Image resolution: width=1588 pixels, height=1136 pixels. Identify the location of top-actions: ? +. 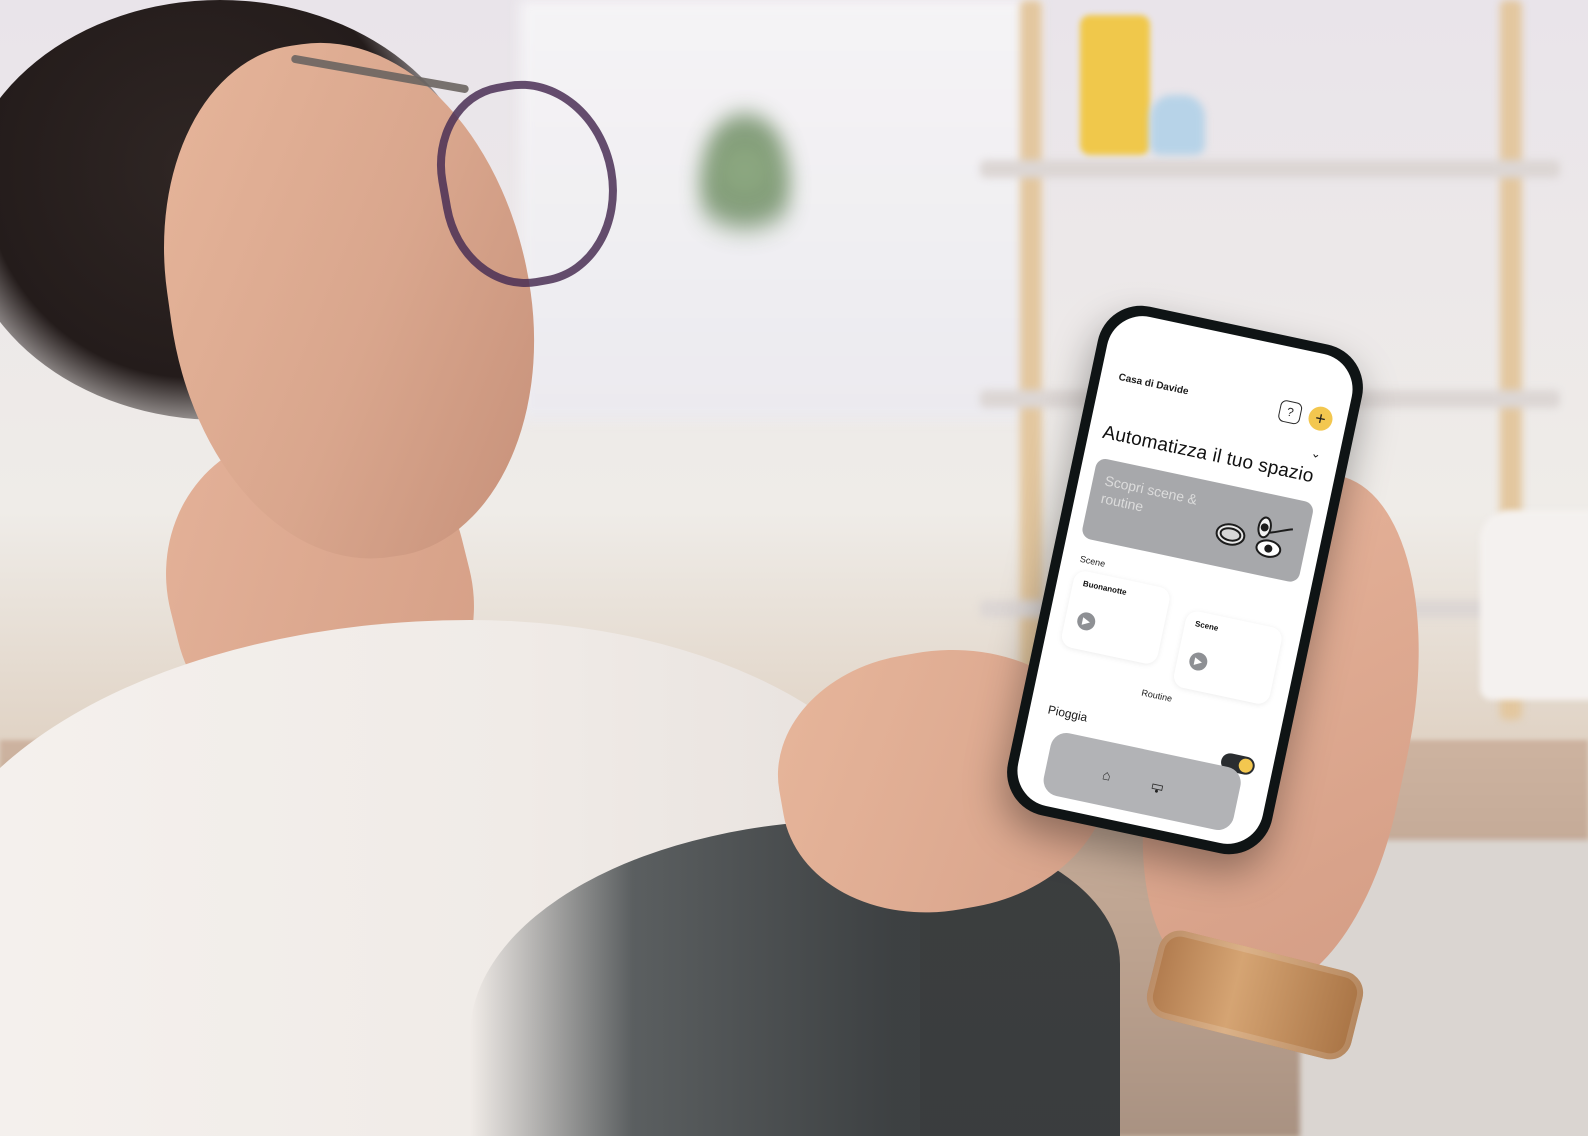
(1306, 415).